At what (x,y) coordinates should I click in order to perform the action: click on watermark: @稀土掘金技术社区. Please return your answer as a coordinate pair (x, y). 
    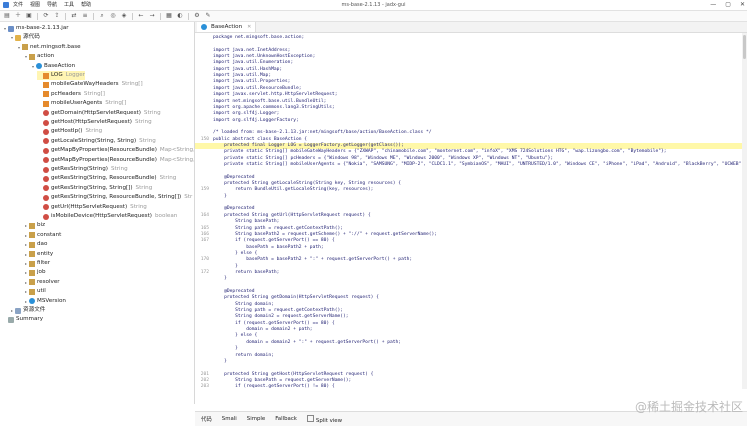
    Looking at the image, I should click on (688, 407).